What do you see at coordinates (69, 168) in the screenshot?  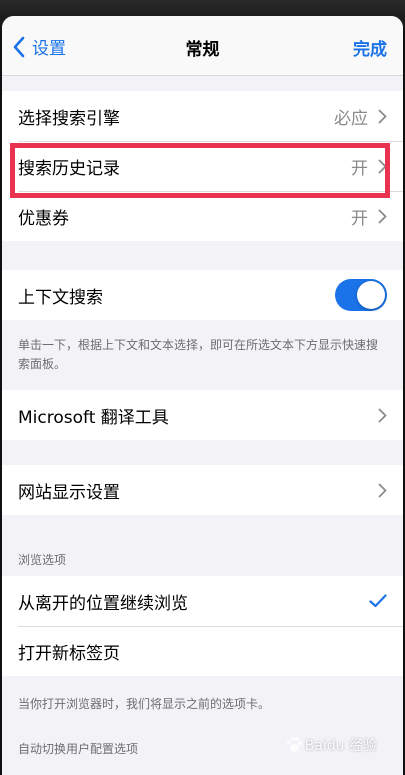 I see `row-label: 搜索历史记录` at bounding box center [69, 168].